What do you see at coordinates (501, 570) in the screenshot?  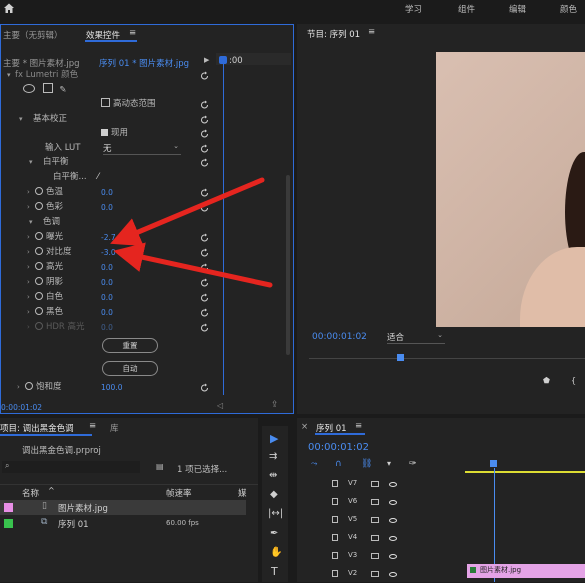 I see `clip-label: 图片素材.jpg` at bounding box center [501, 570].